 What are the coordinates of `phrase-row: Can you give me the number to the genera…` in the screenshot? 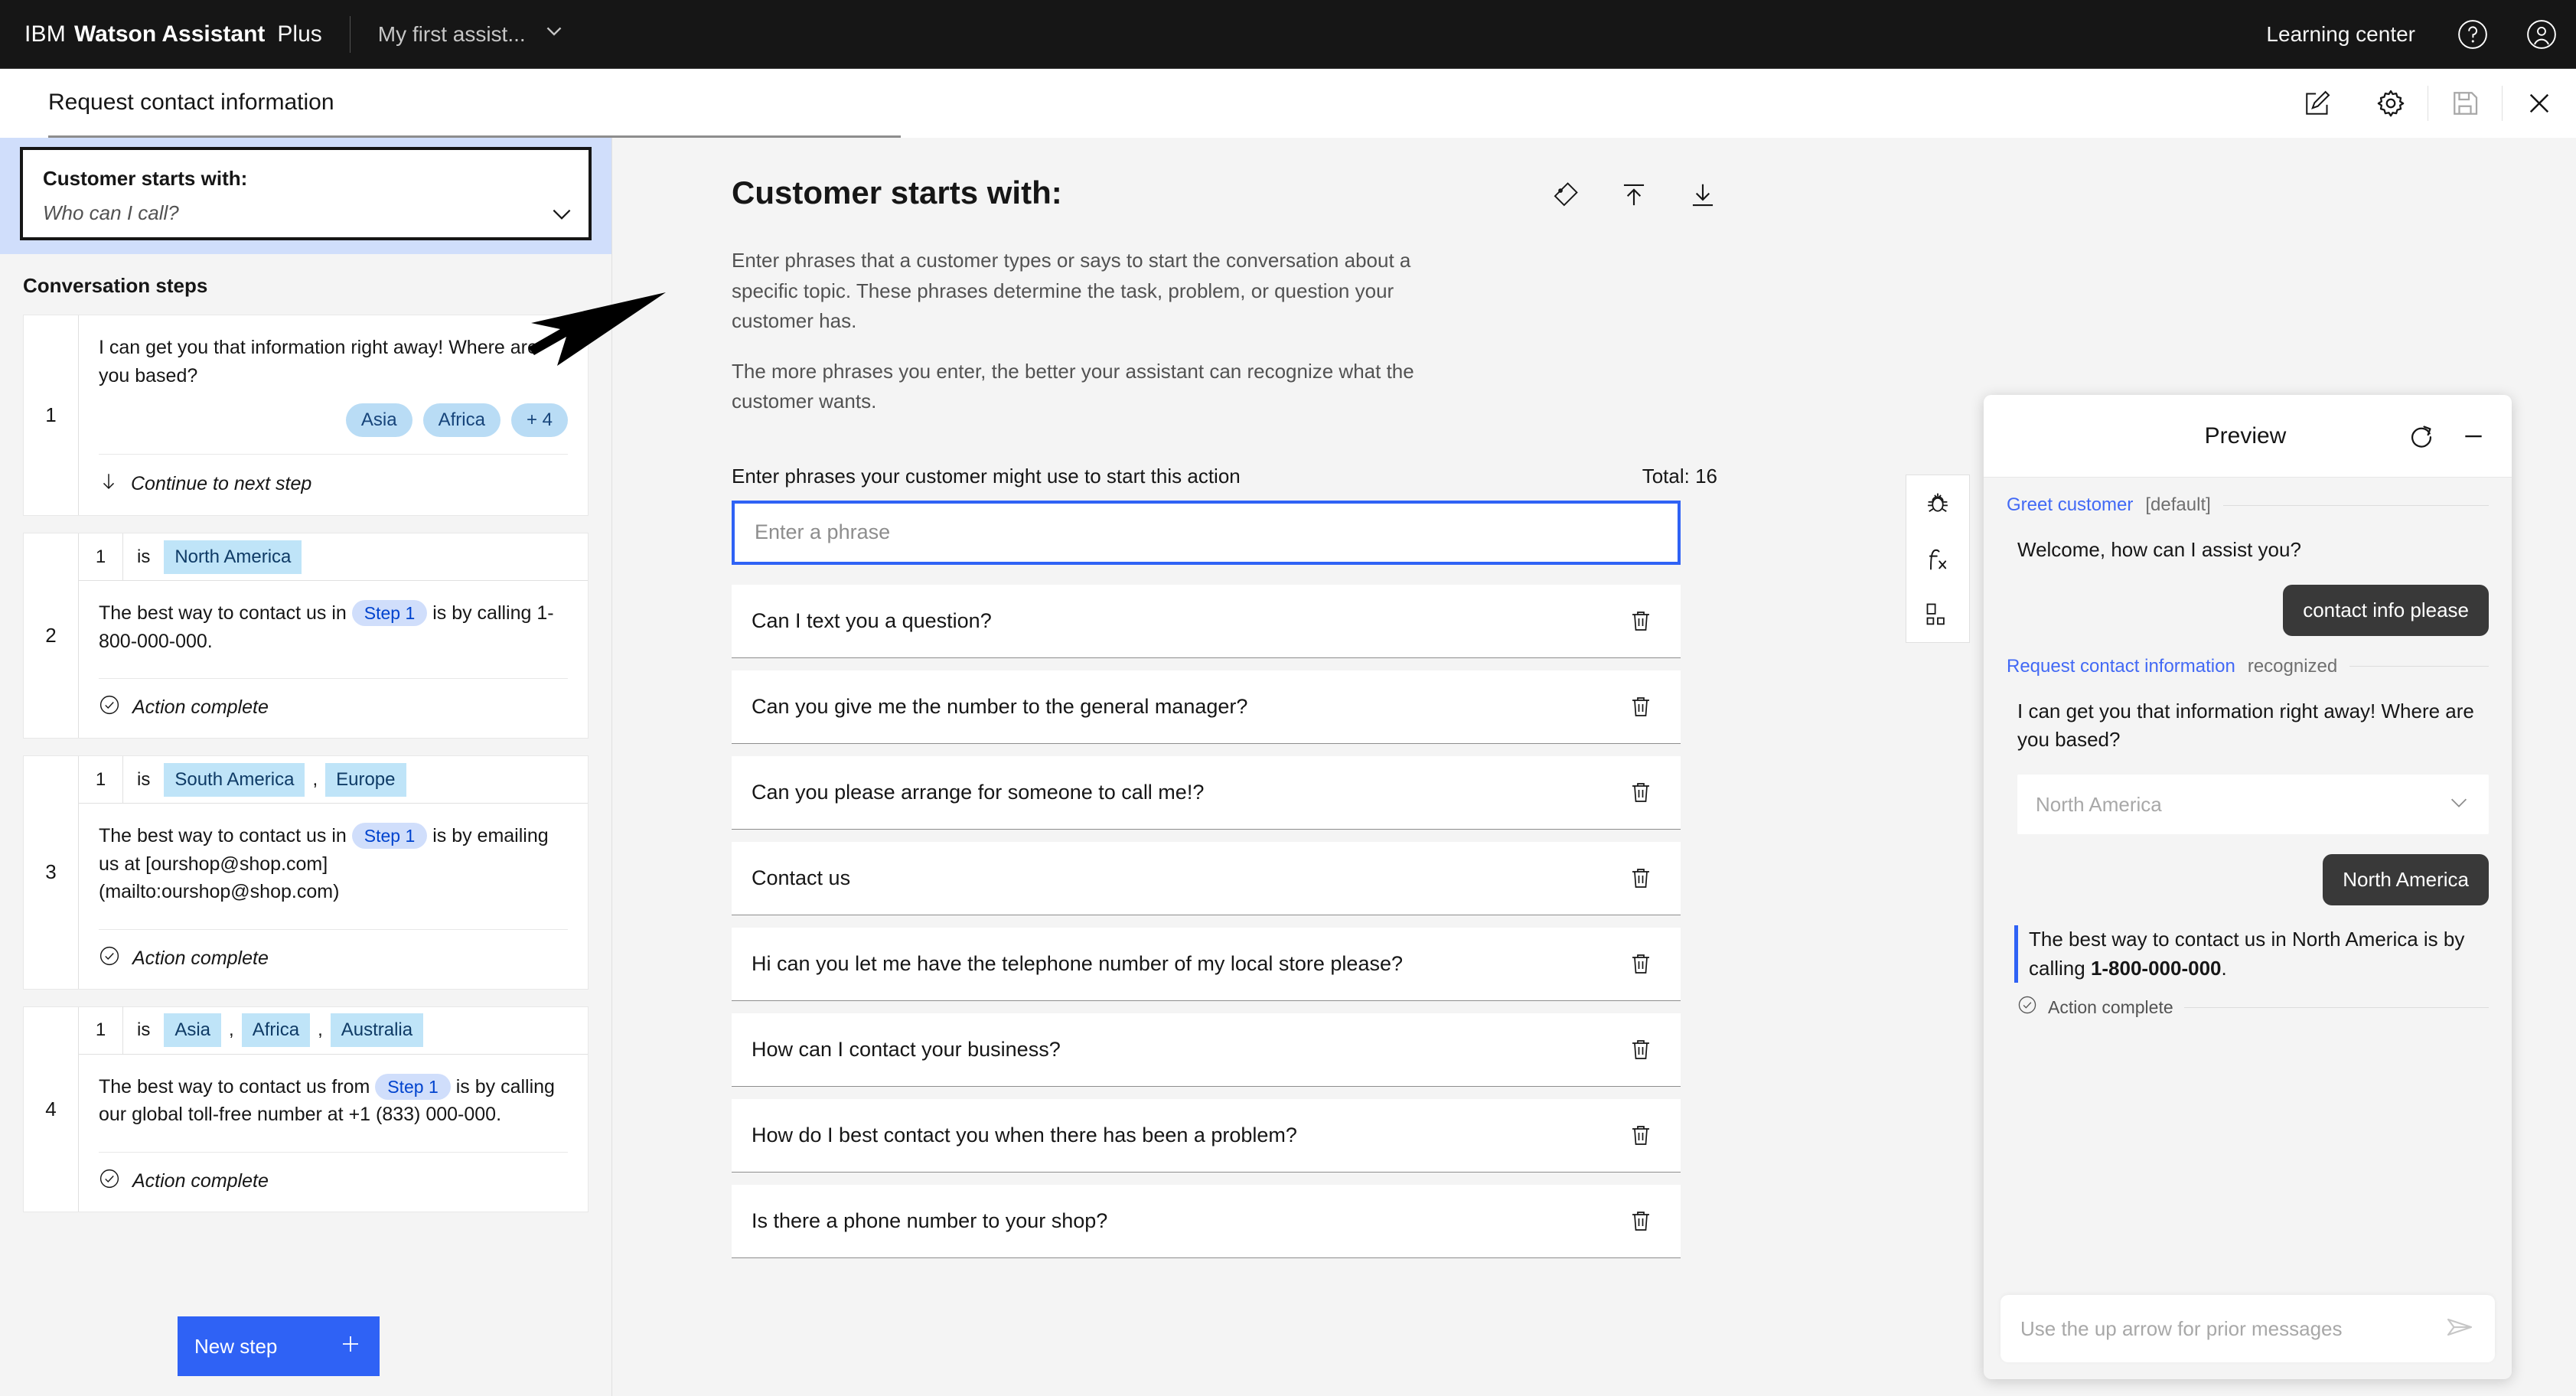 It's located at (1206, 707).